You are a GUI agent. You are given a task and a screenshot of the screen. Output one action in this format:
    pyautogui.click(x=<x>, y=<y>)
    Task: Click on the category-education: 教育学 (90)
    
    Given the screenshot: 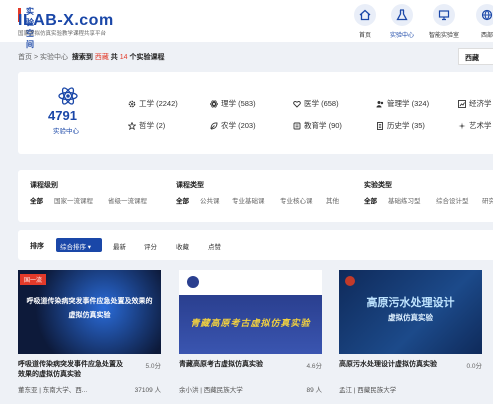 What is the action you would take?
    pyautogui.click(x=317, y=125)
    